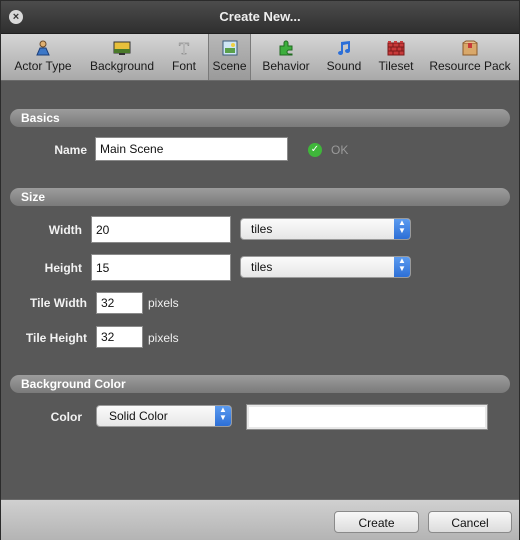  Describe the element at coordinates (119, 303) in the screenshot. I see `tile-width-input` at that location.